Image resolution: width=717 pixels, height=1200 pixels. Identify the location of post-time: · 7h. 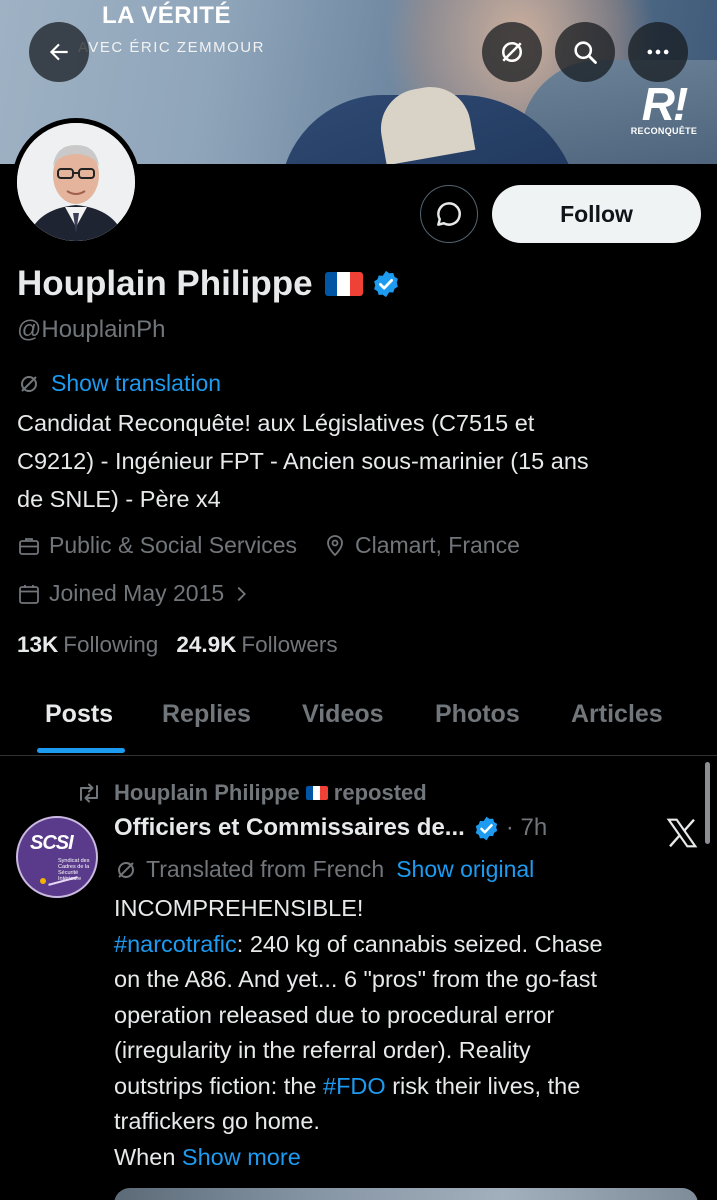
(526, 827).